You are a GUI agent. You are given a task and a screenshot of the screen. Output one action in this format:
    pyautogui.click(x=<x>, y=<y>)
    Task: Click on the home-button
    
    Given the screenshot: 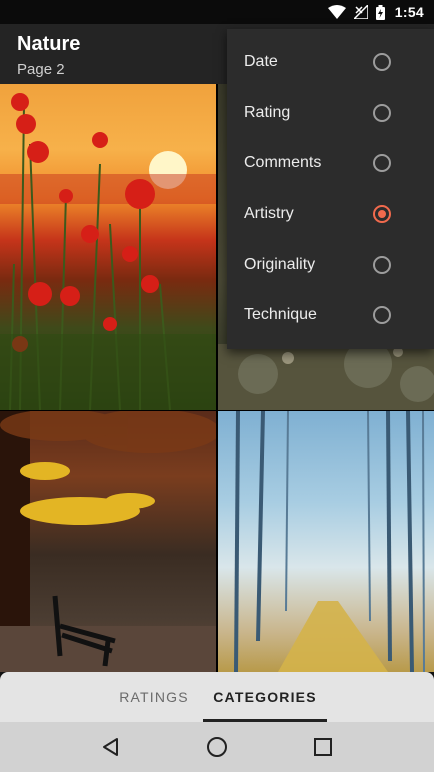 What is the action you would take?
    pyautogui.click(x=217, y=747)
    